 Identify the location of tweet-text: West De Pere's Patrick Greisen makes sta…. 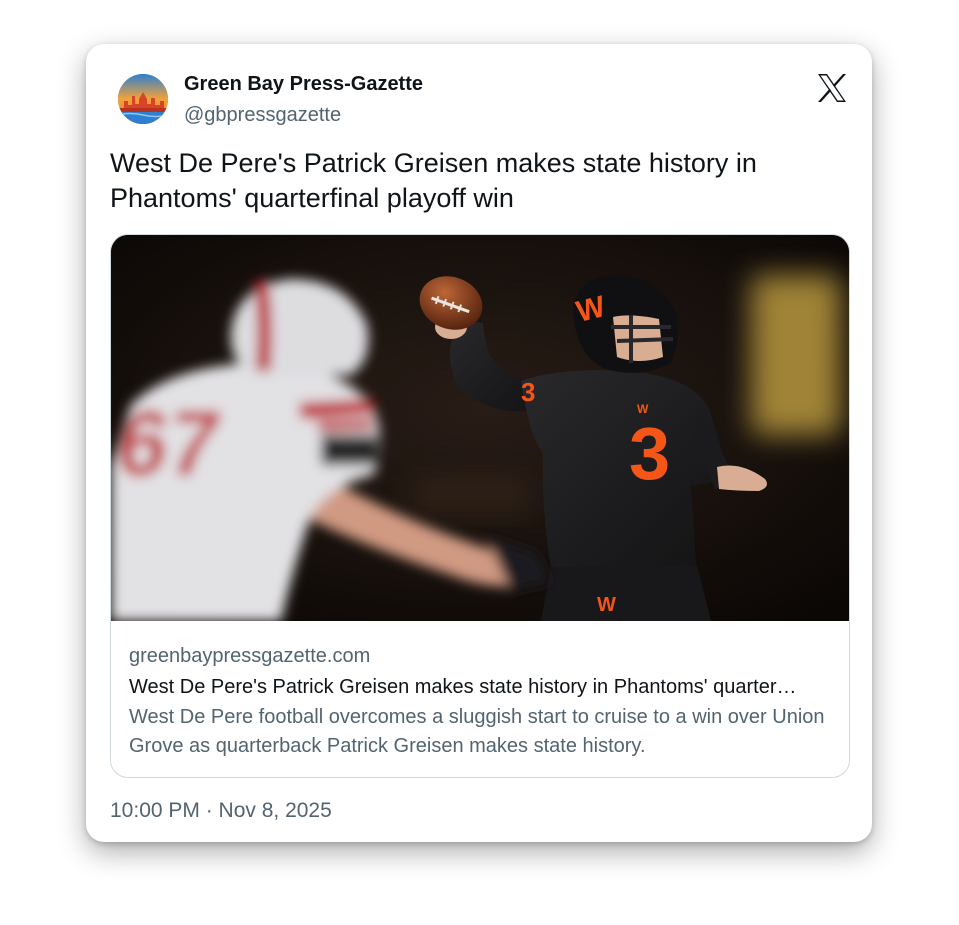
(433, 180).